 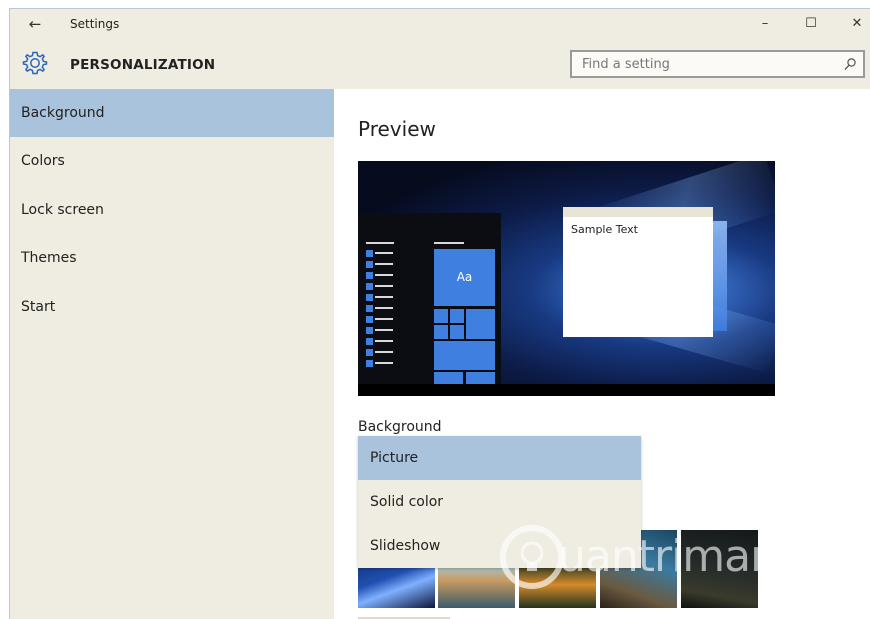 What do you see at coordinates (35, 63) in the screenshot?
I see `gear-icon` at bounding box center [35, 63].